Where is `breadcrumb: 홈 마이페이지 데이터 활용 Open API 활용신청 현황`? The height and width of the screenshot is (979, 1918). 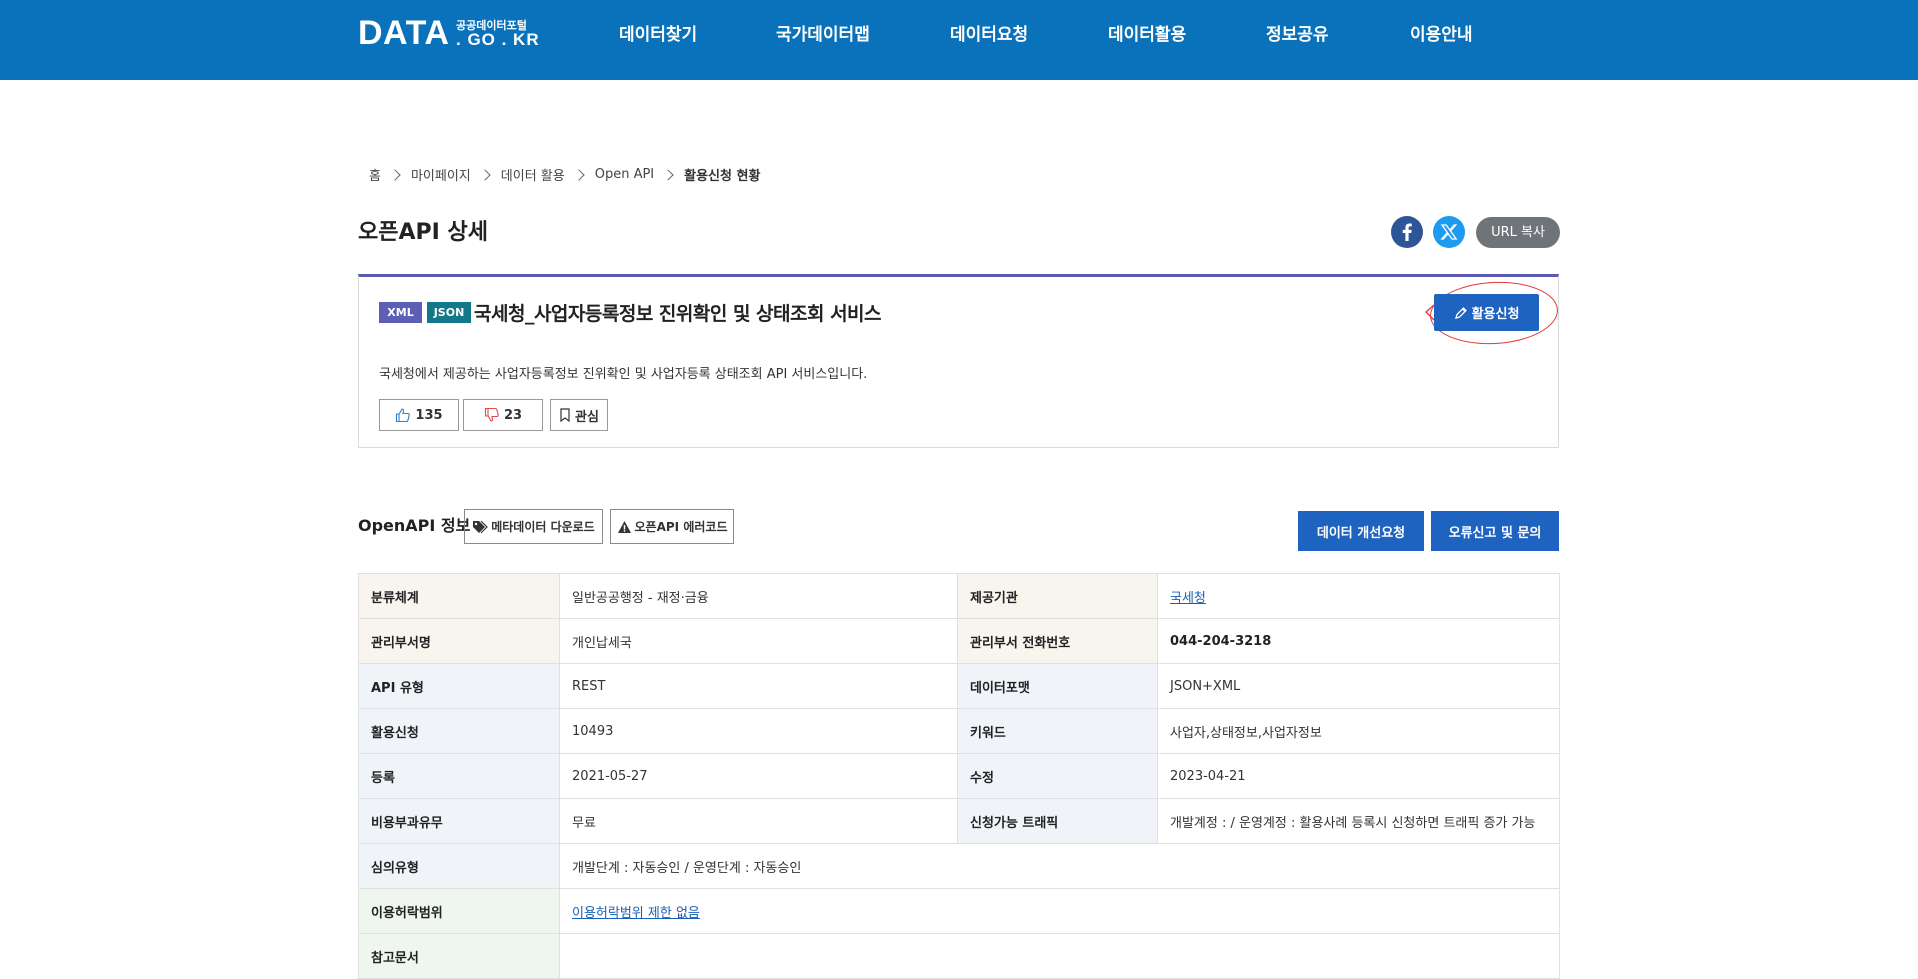
breadcrumb: 홈 마이페이지 데이터 활용 Open API 활용신청 현황 is located at coordinates (564, 174).